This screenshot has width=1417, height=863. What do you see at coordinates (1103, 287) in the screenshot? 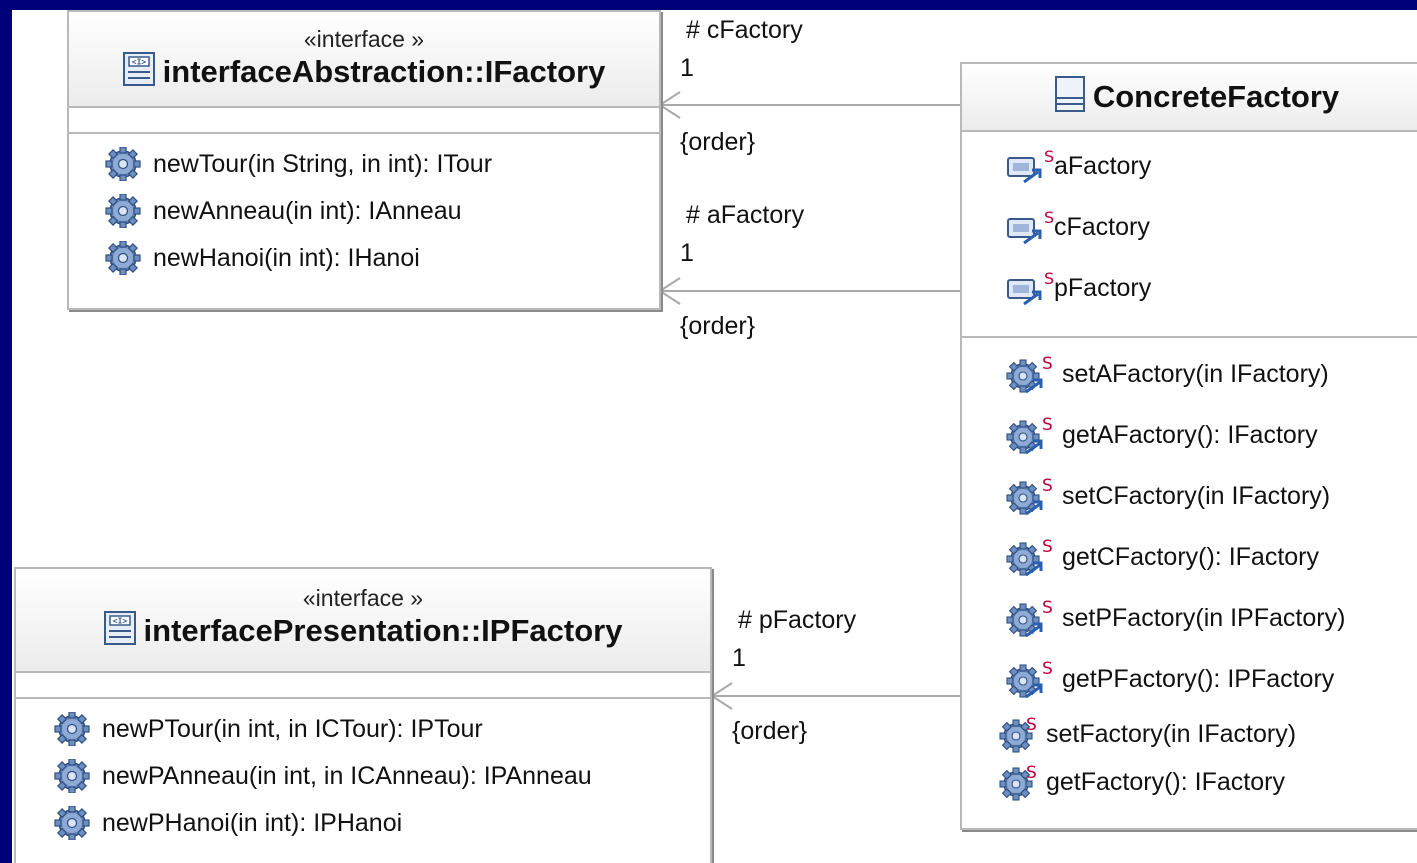
I see `attribute-label: pFactory` at bounding box center [1103, 287].